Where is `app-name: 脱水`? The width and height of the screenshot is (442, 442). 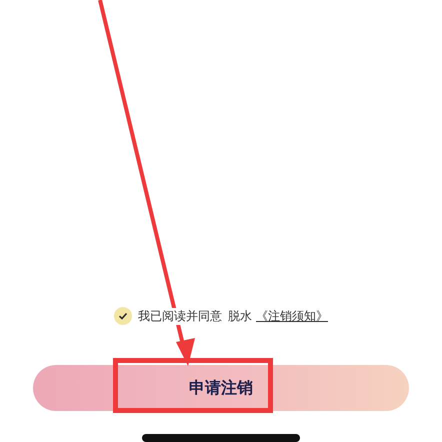 app-name: 脱水 is located at coordinates (240, 316).